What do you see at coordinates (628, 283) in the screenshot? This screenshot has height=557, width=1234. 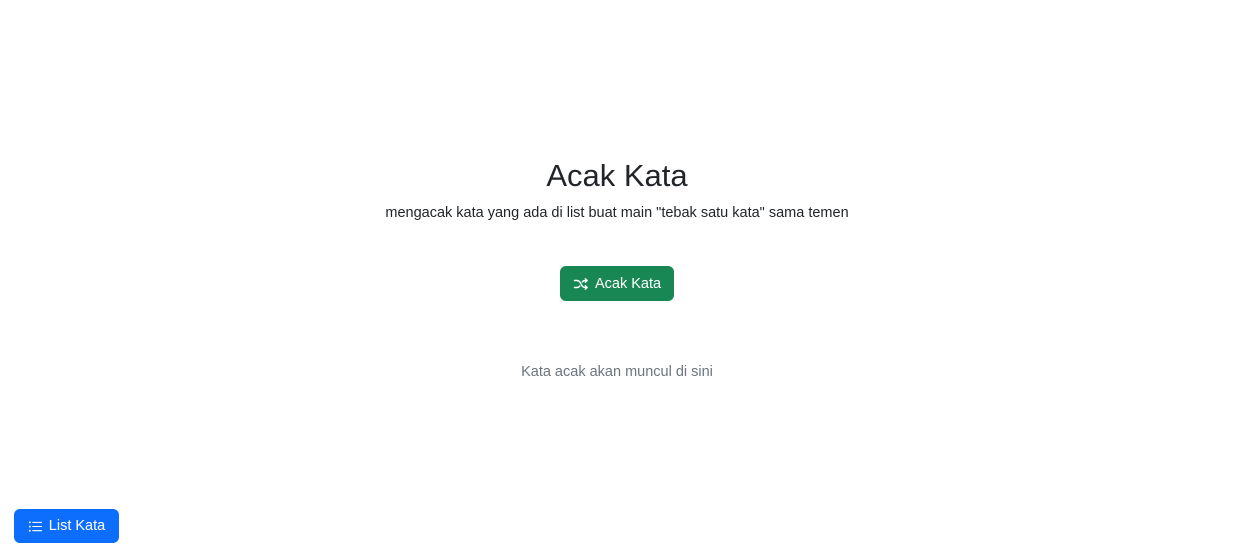 I see `shuffle-words-label: Acak Kata` at bounding box center [628, 283].